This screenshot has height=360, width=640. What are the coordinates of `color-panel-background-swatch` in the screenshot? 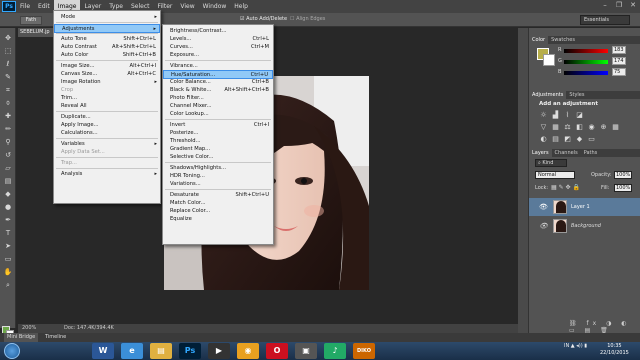 It's located at (549, 60).